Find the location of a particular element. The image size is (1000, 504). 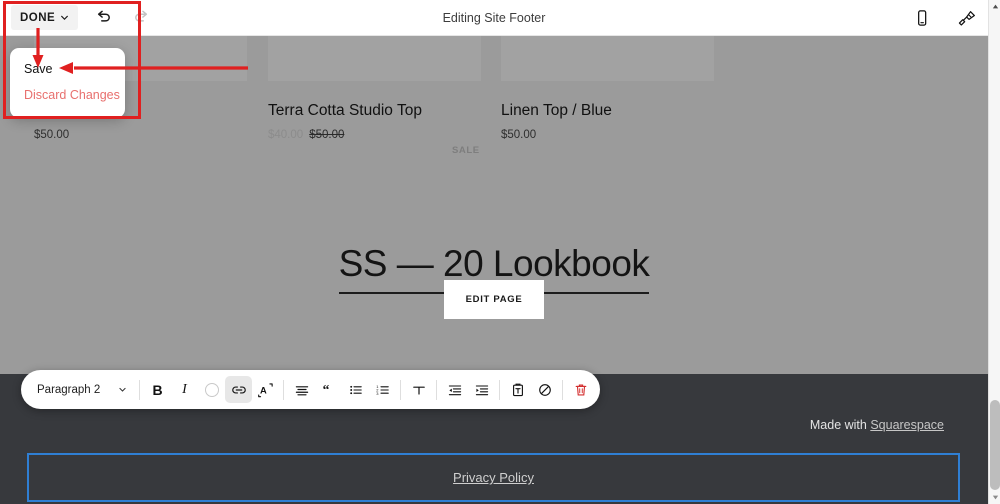

product-sale-price: $40.00 is located at coordinates (286, 135).